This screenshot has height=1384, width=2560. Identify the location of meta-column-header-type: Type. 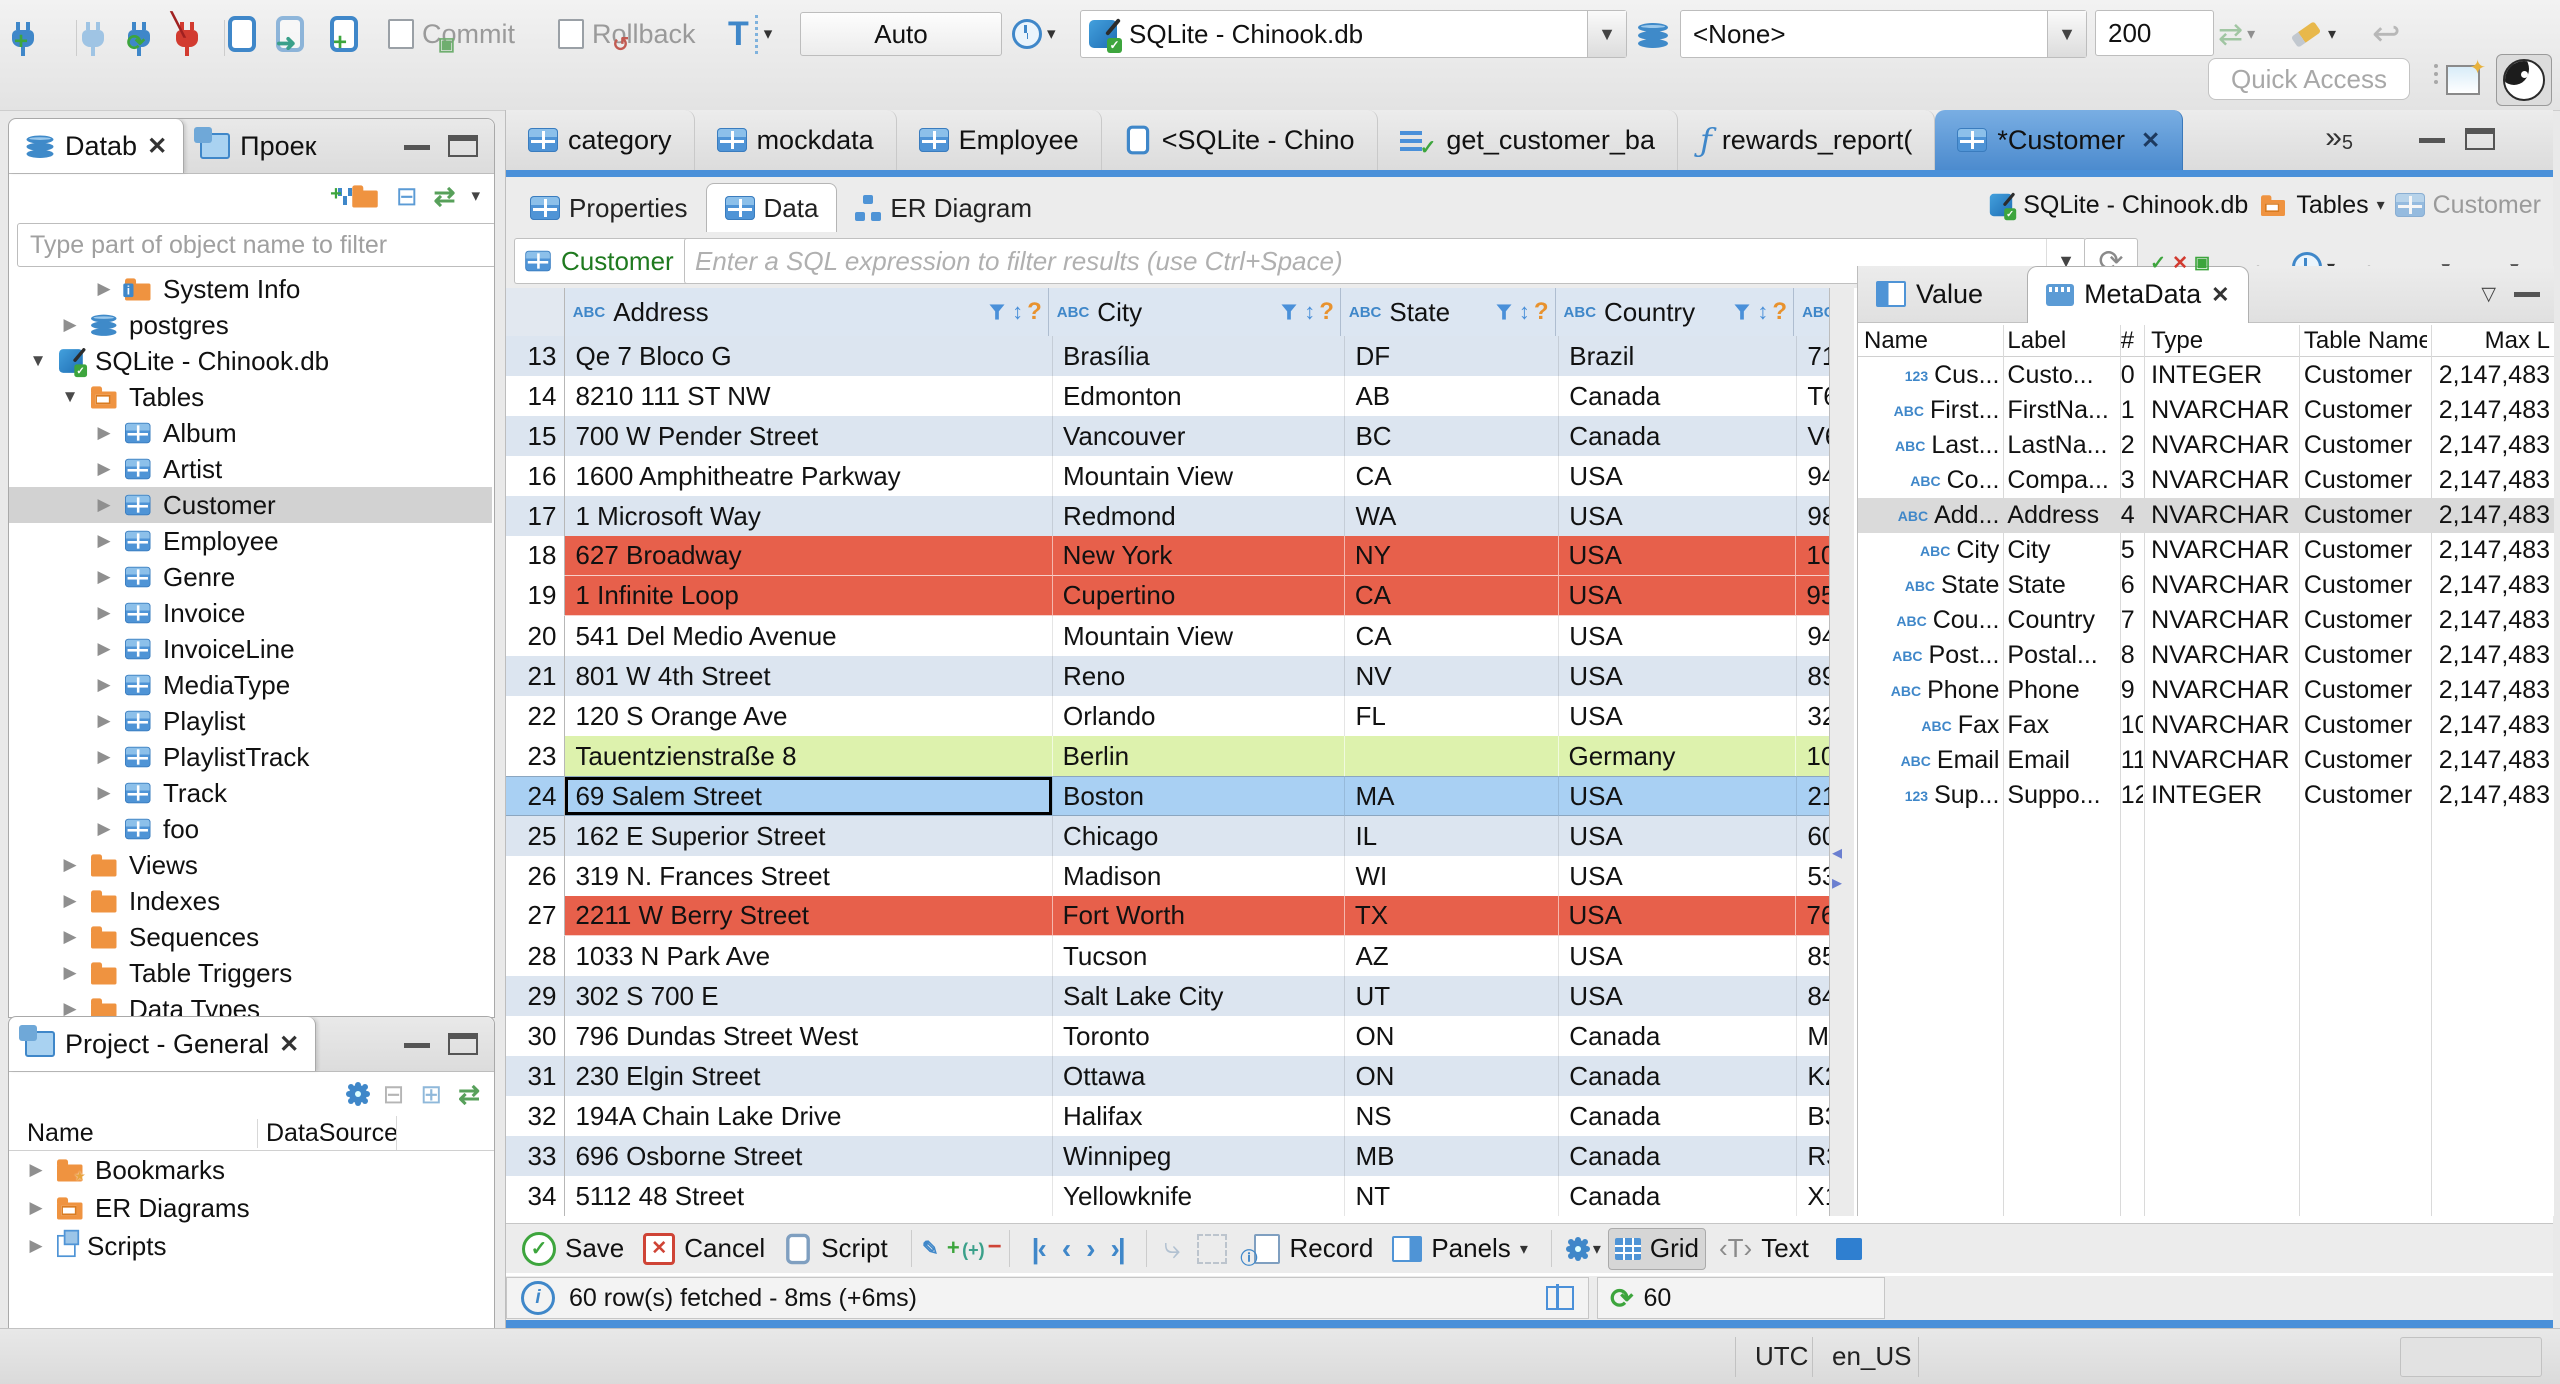
(2219, 340).